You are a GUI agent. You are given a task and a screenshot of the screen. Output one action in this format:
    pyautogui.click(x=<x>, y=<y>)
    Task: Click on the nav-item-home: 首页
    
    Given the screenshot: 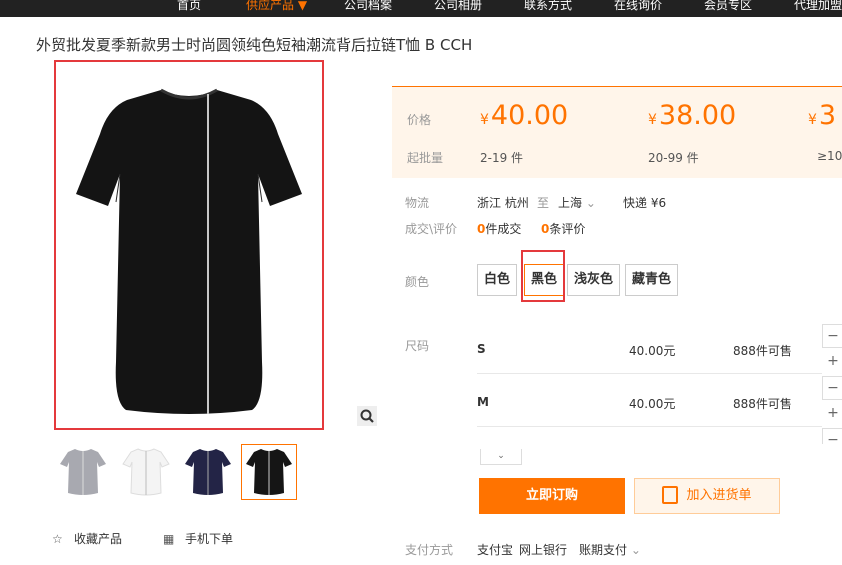 What is the action you would take?
    pyautogui.click(x=189, y=6)
    